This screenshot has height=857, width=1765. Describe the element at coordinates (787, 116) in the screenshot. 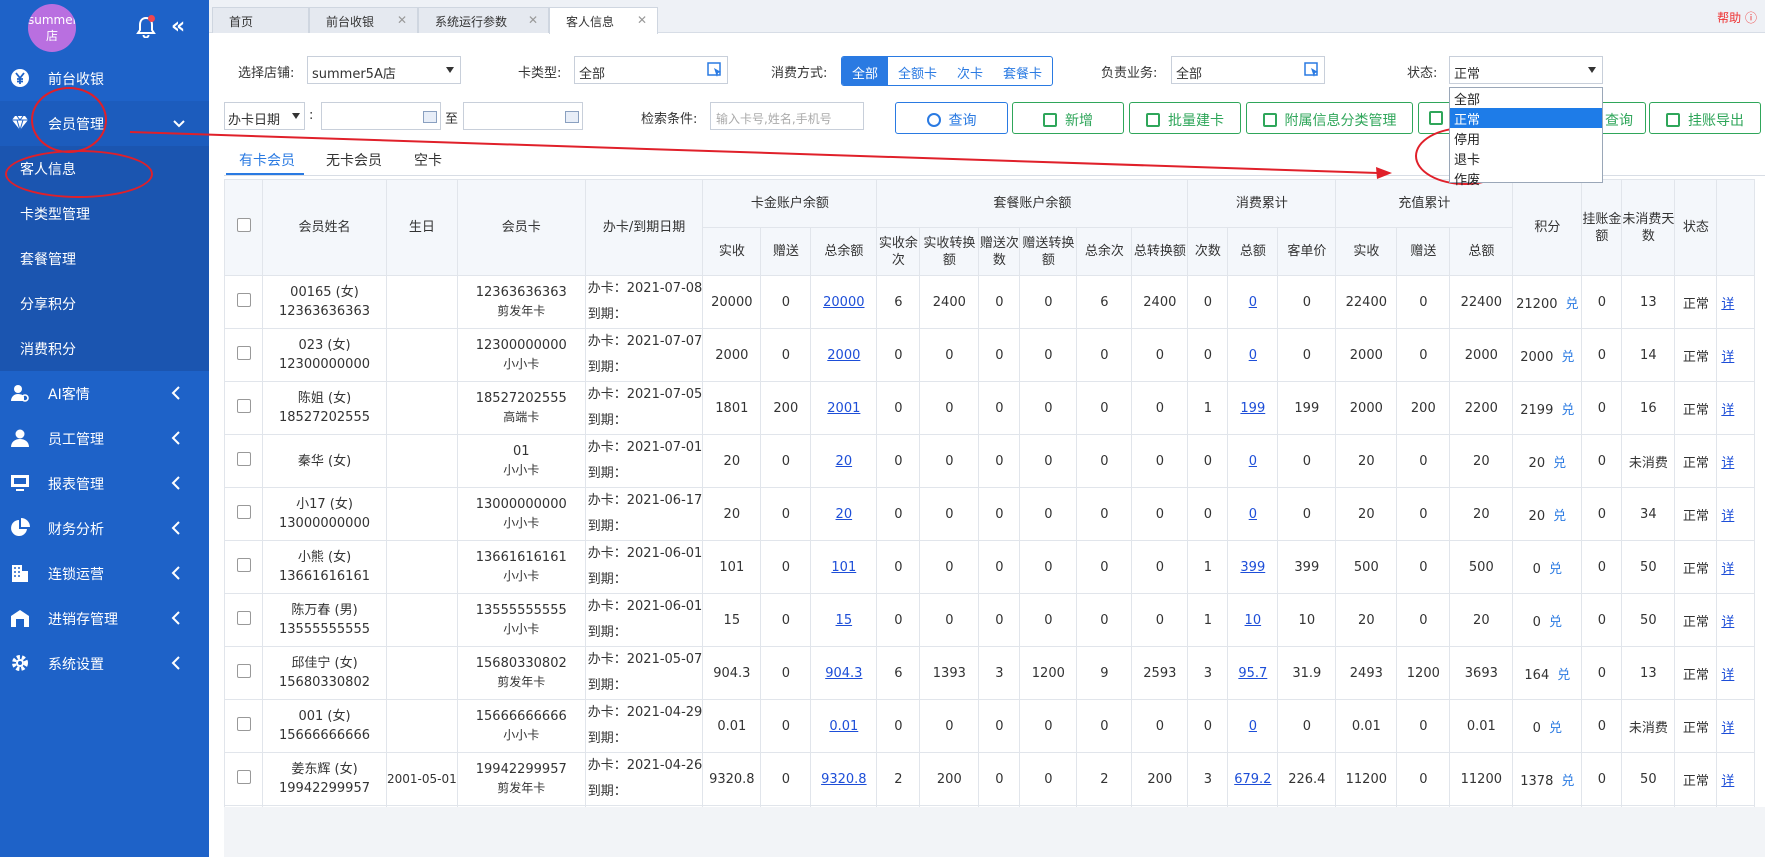

I see `search-input: 输入卡号,姓名,手机号` at that location.